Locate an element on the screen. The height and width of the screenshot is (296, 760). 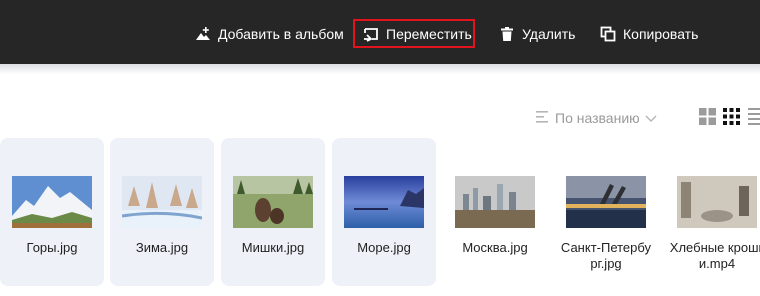
move-label: Переместить is located at coordinates (429, 33).